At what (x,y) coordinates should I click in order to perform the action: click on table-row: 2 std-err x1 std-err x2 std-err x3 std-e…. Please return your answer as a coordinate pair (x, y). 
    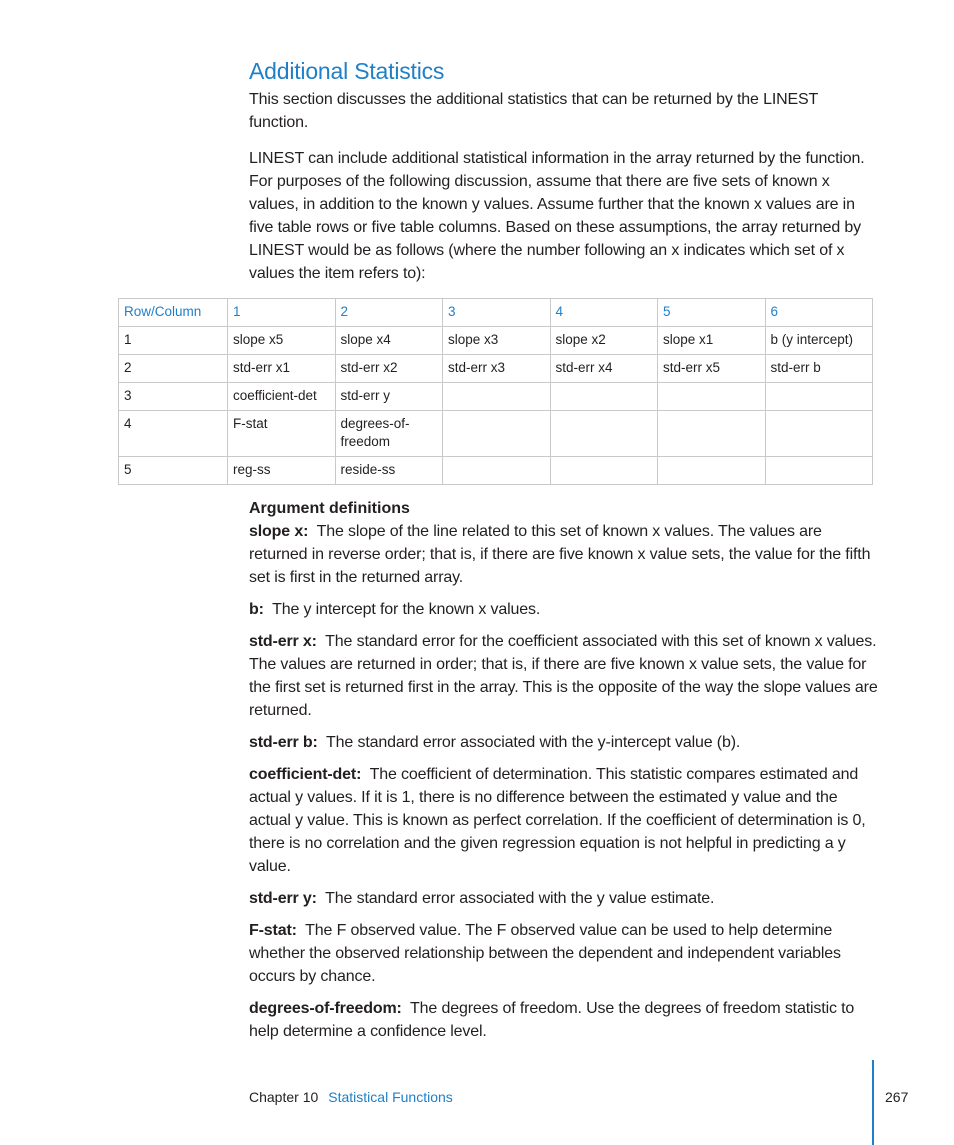
    Looking at the image, I should click on (495, 368).